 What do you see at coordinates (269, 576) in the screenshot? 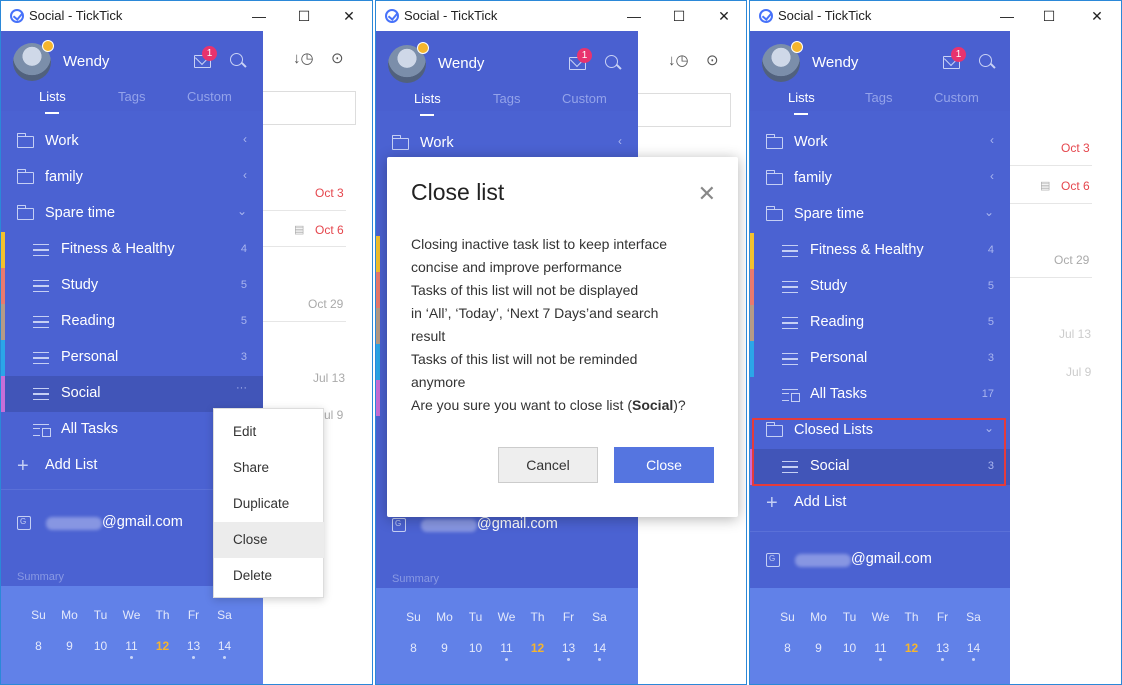
I see `menu-item-delete: Delete` at bounding box center [269, 576].